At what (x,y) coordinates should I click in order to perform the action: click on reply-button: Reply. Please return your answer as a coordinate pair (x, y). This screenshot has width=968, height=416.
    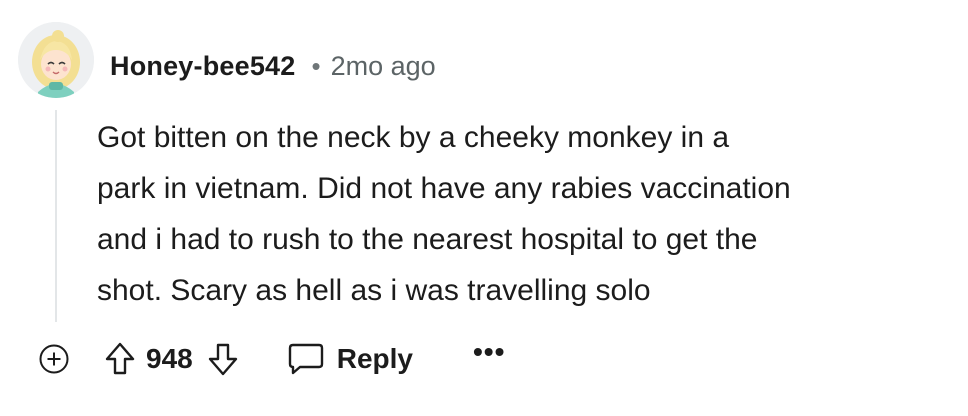
    Looking at the image, I should click on (350, 359).